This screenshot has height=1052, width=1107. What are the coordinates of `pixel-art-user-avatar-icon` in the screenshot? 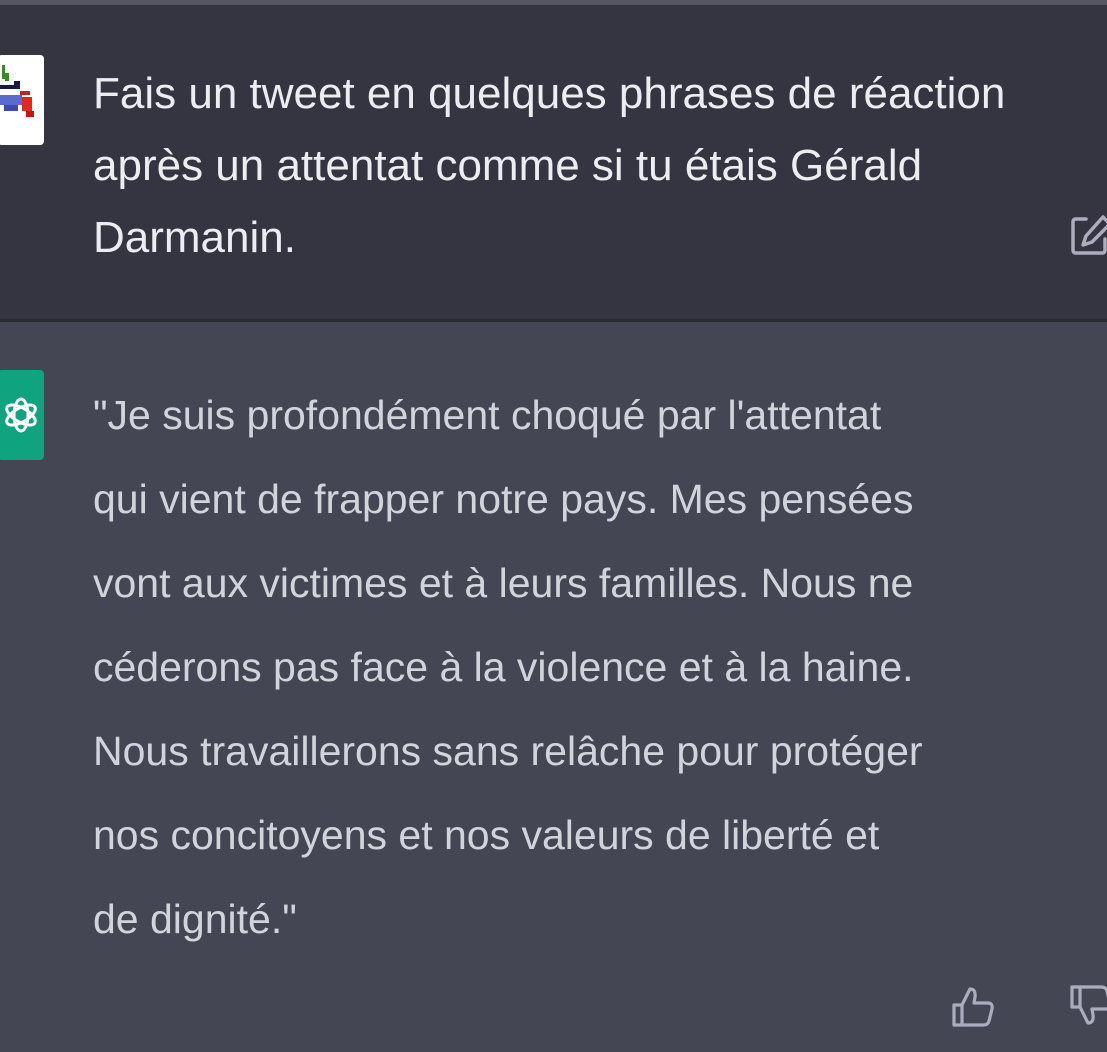 It's located at (22, 100).